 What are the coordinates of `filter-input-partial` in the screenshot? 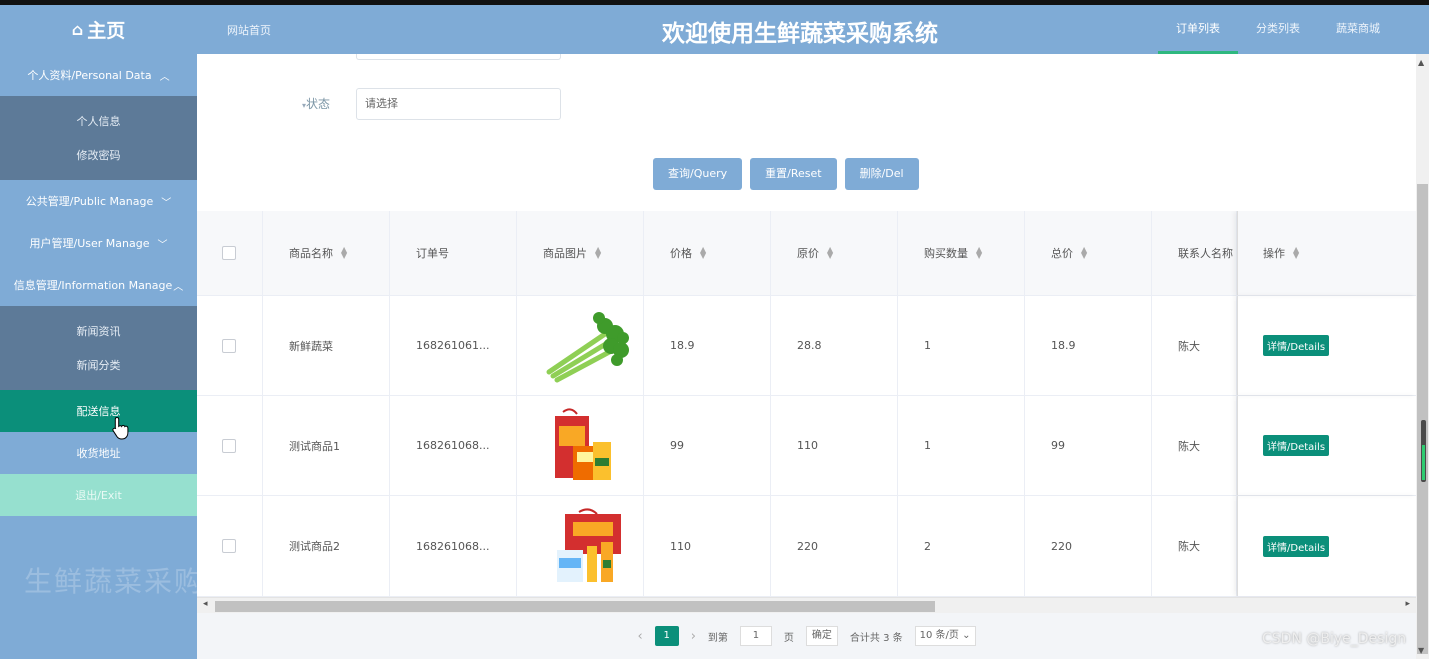 It's located at (458, 57).